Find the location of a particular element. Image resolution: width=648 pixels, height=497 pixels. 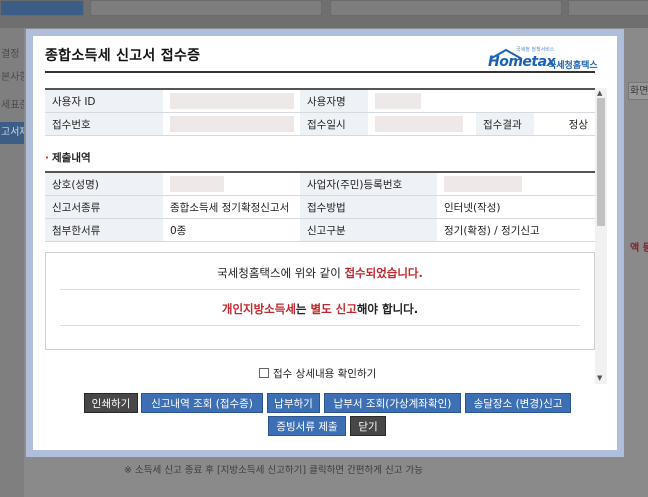

form-type-value: 종합소득세 정기확정신고서 is located at coordinates (231, 207).